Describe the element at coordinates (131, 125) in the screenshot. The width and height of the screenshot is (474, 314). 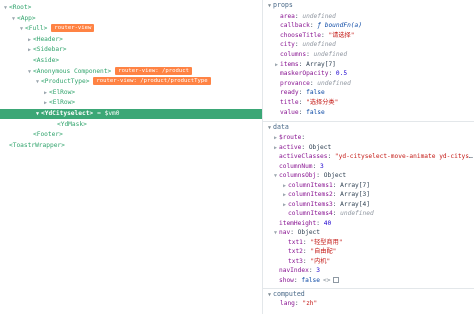
I see `tree-node: <YdMask>` at that location.